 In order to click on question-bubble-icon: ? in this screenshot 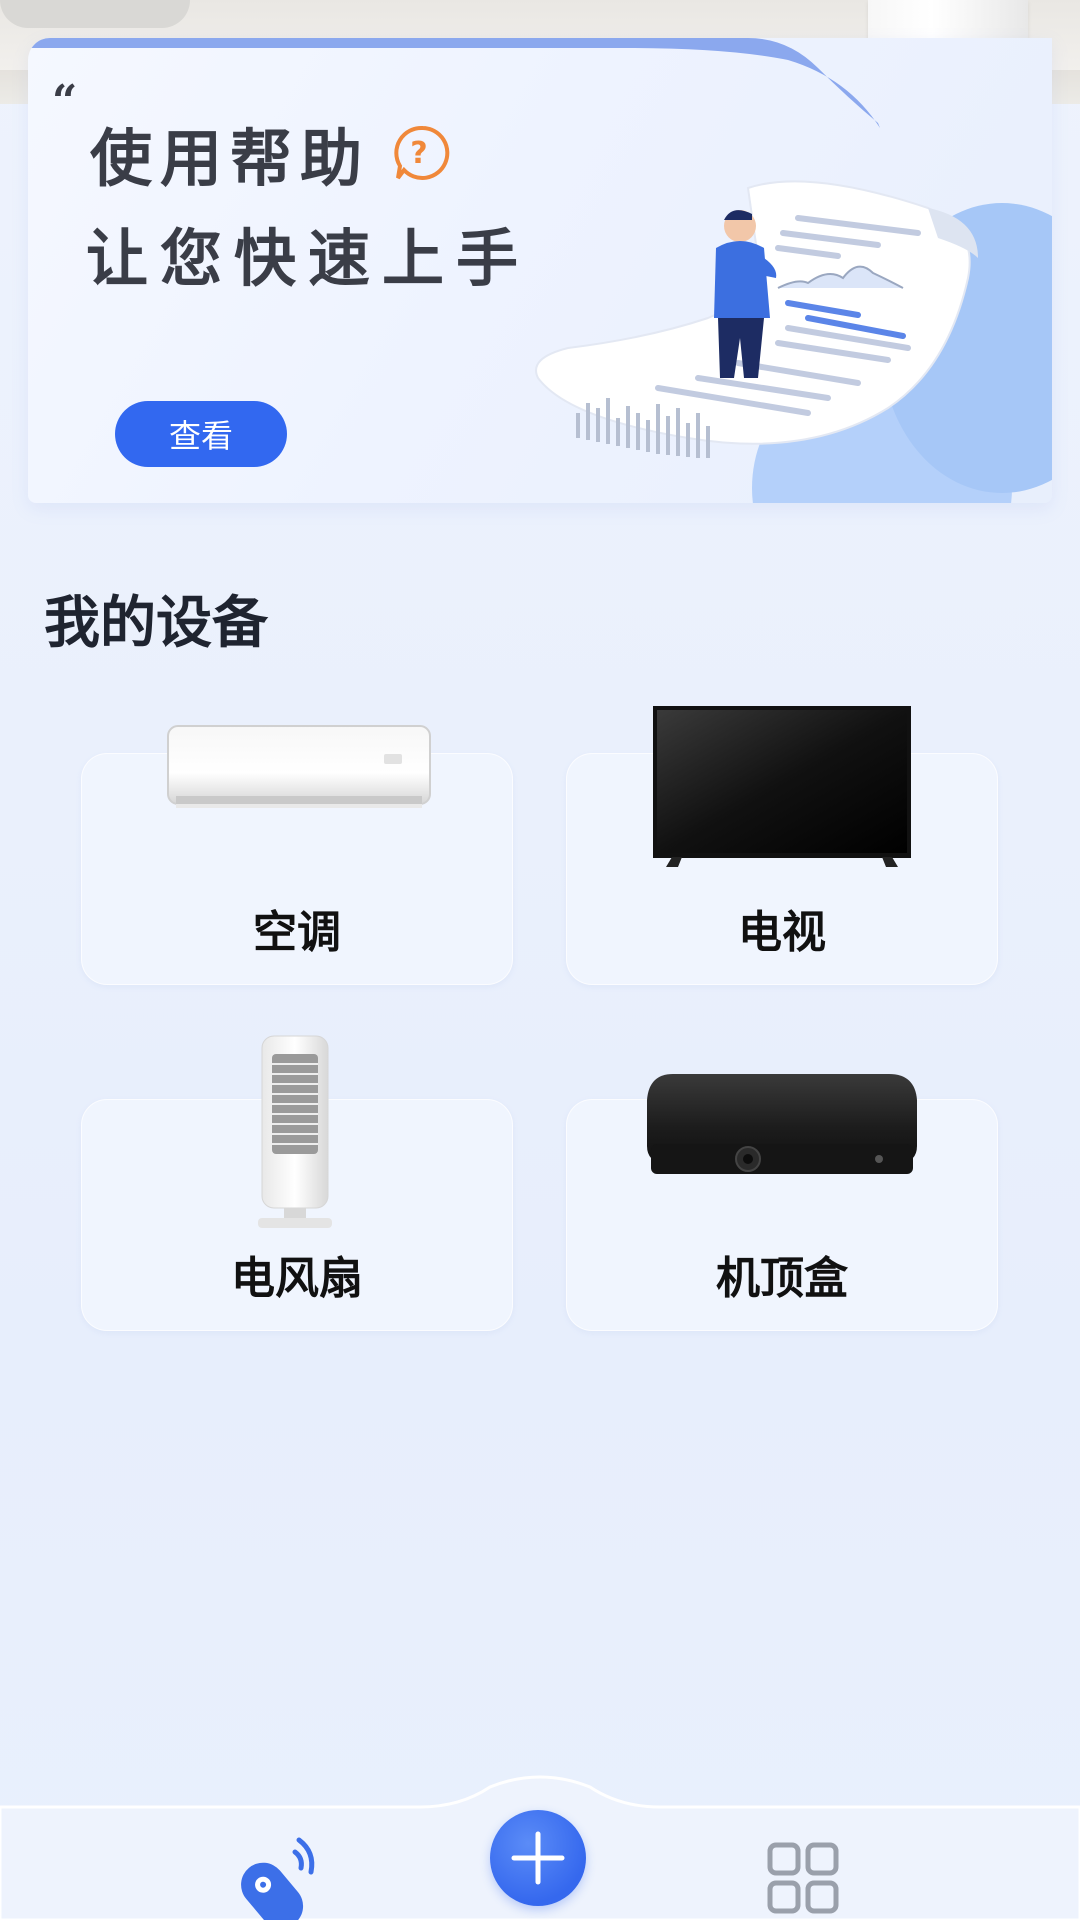, I will do `click(423, 153)`.